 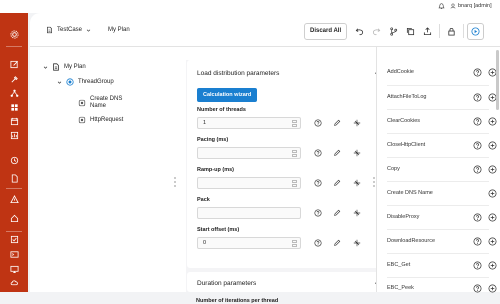 What do you see at coordinates (14, 199) in the screenshot?
I see `warning-icon` at bounding box center [14, 199].